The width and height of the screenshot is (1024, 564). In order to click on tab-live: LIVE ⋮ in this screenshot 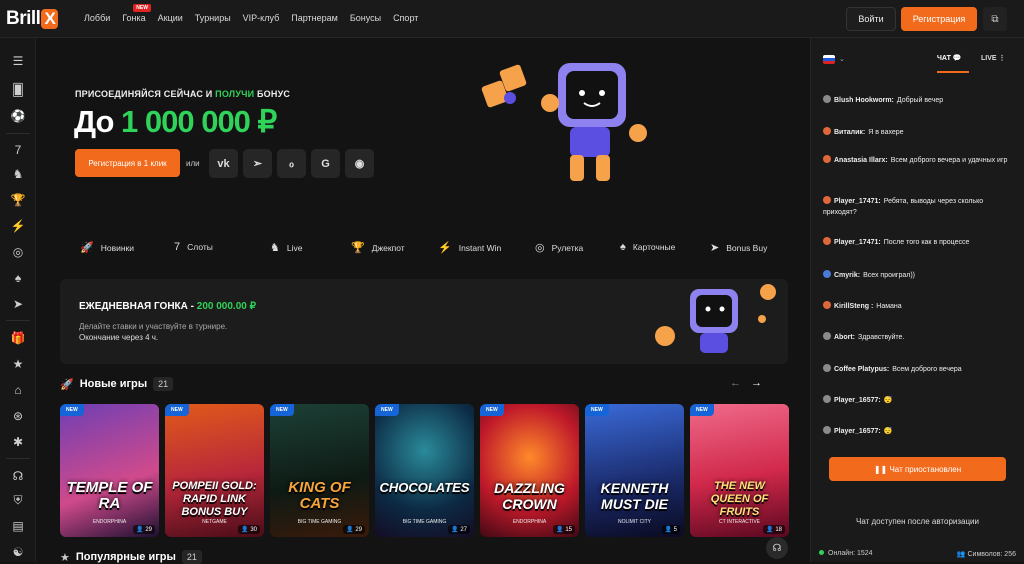, I will do `click(993, 58)`.